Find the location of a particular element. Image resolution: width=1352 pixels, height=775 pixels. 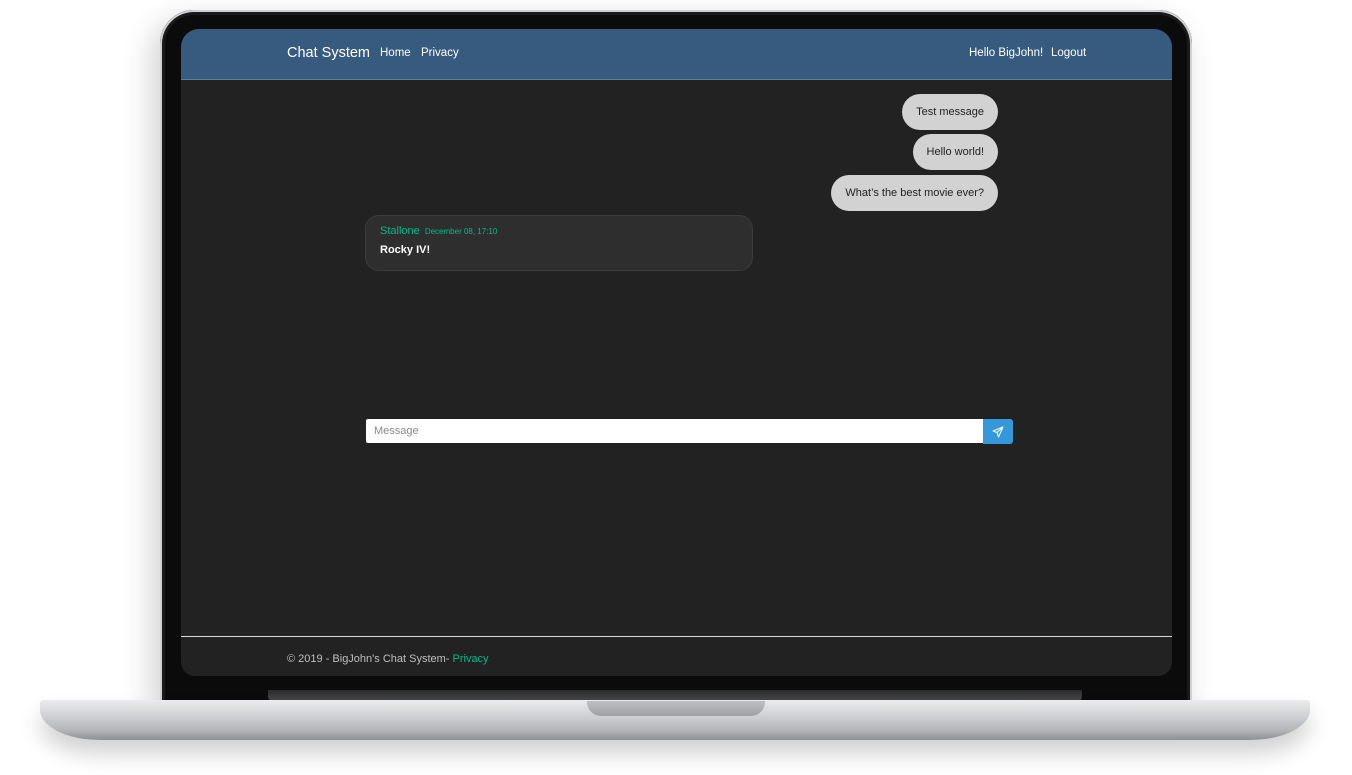

laptop-notch is located at coordinates (676, 708).